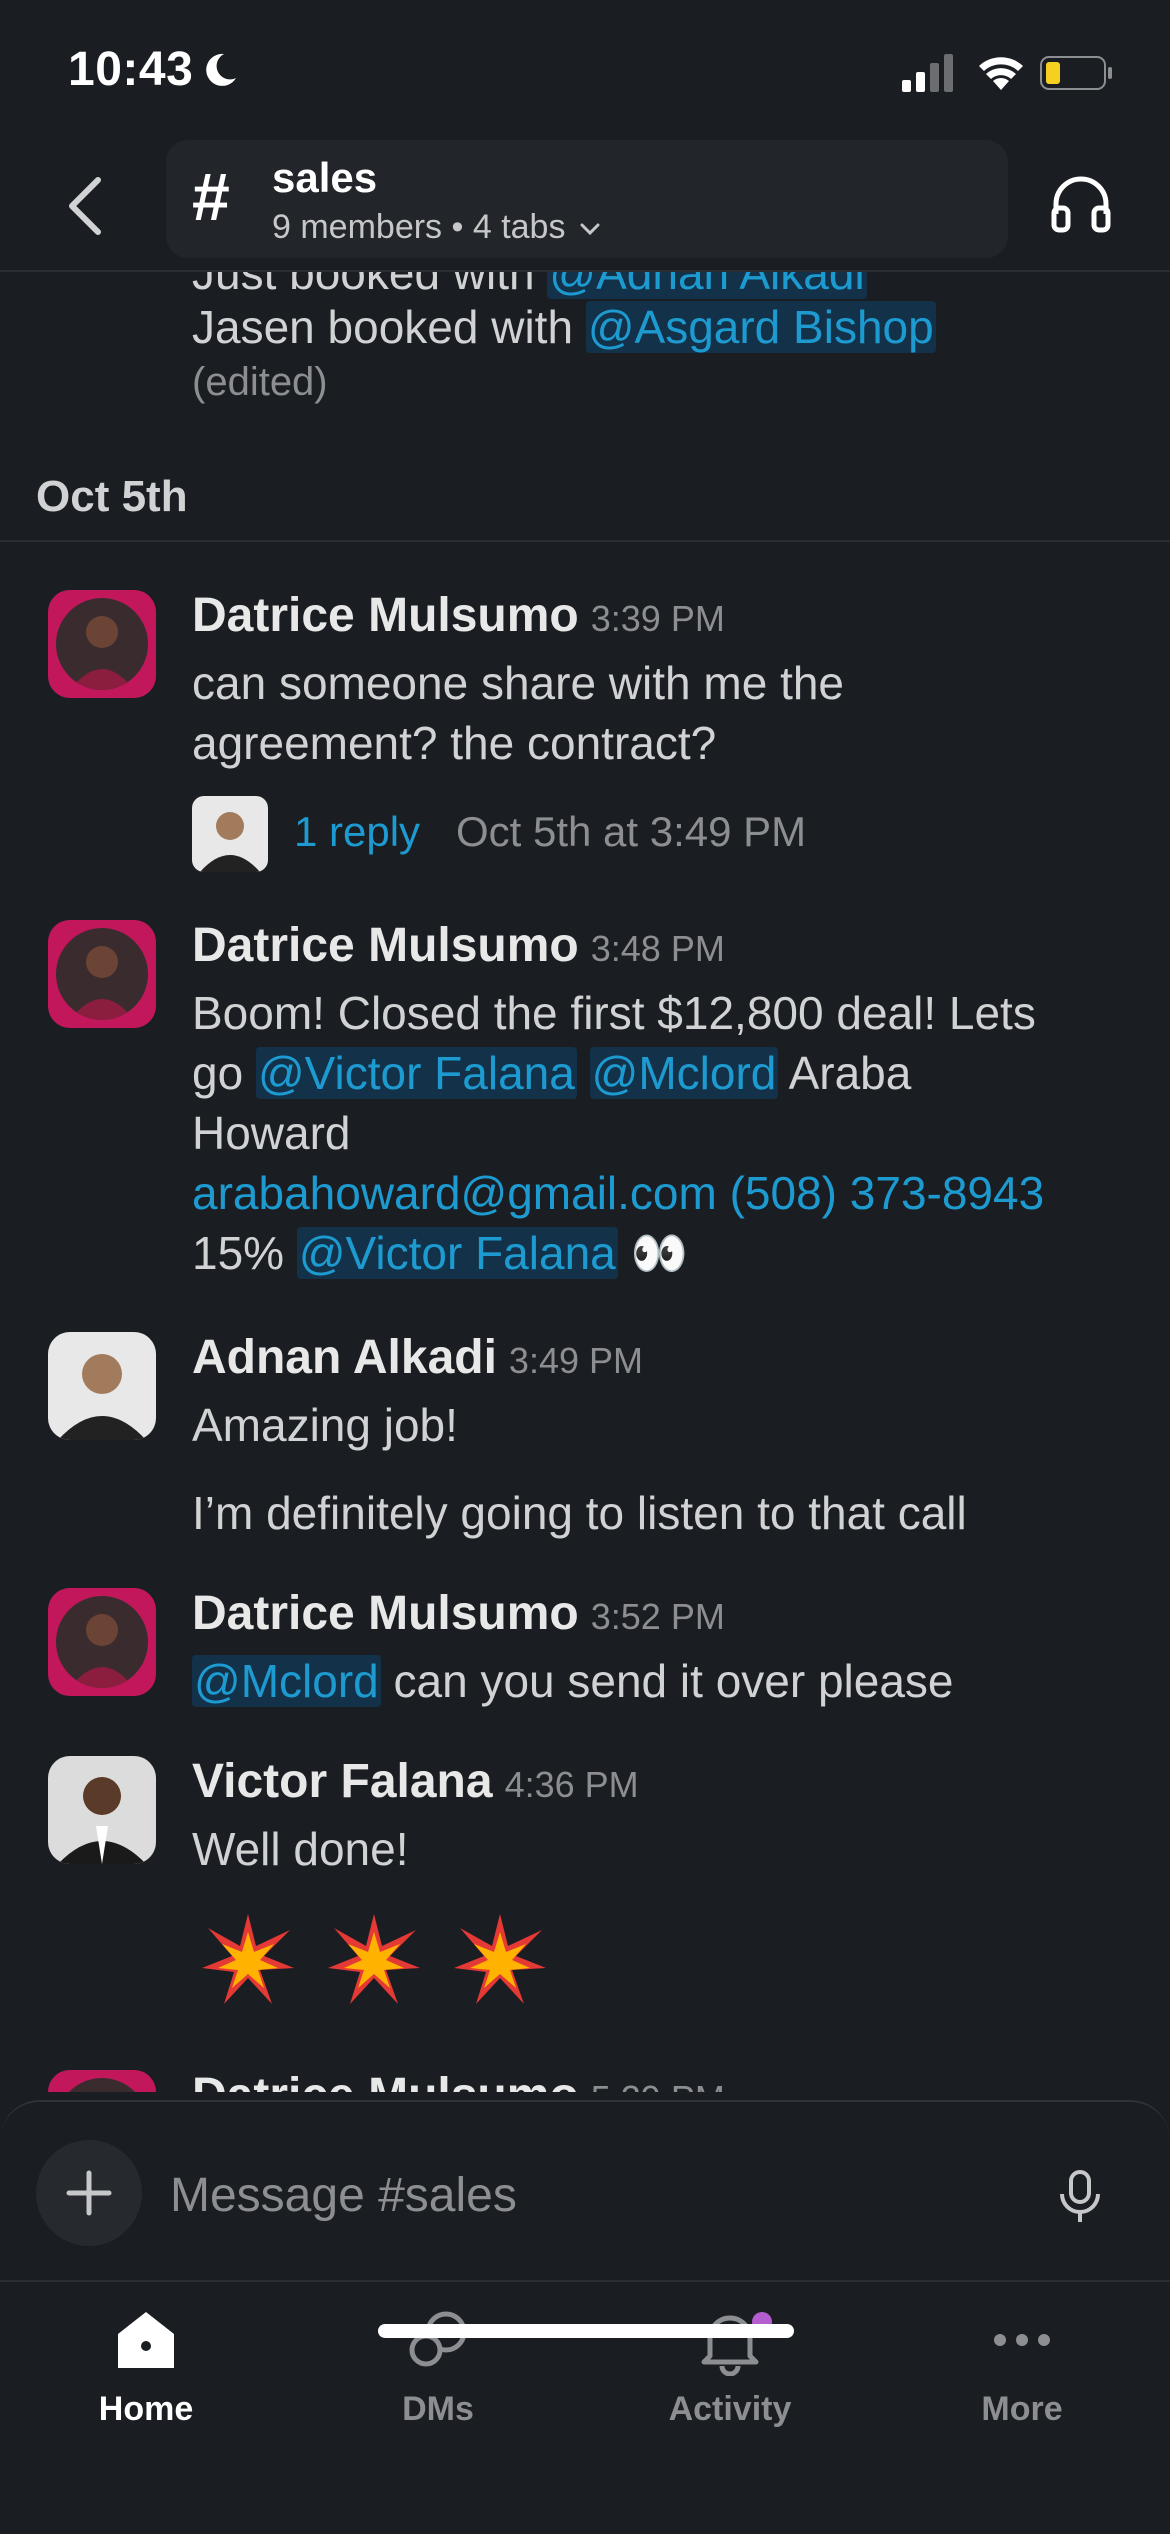  Describe the element at coordinates (438, 2409) in the screenshot. I see `tab-label: DMs` at that location.